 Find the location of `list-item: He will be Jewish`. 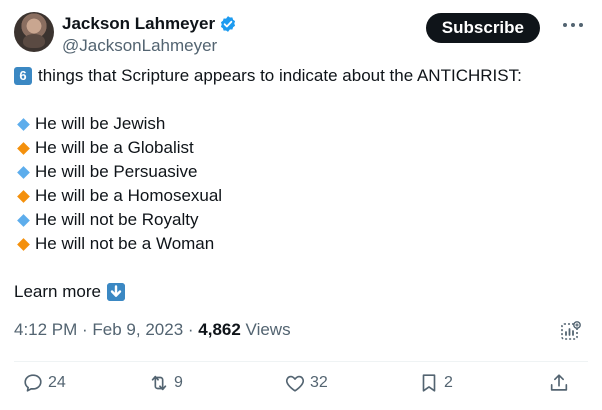

list-item: He will be Jewish is located at coordinates (301, 124).